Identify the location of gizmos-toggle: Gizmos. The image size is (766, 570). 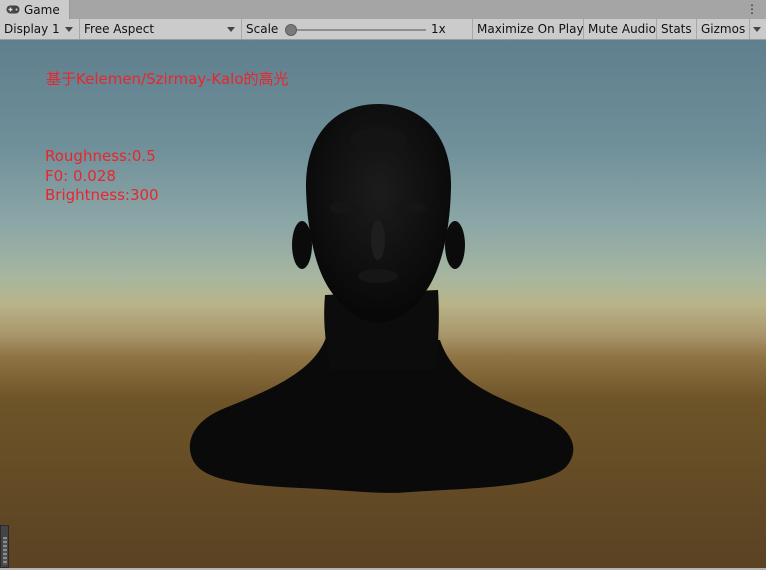
(723, 29).